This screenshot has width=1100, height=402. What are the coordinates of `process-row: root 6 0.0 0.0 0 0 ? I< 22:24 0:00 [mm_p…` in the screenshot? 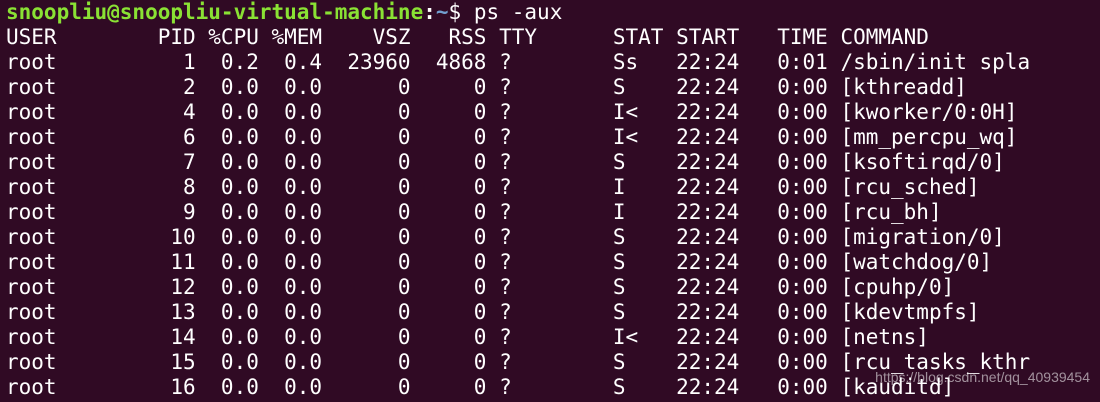 It's located at (512, 137).